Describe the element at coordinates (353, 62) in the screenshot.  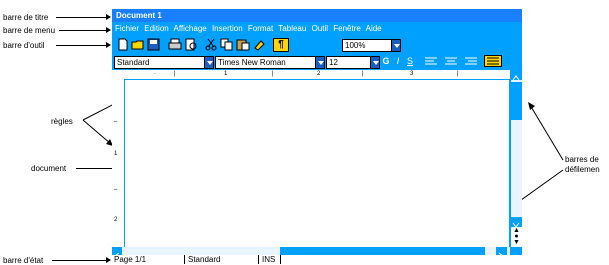
I see `size-select: 12` at that location.